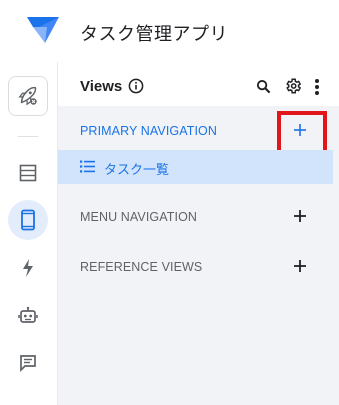  I want to click on highlight-annotation-box, so click(302, 133).